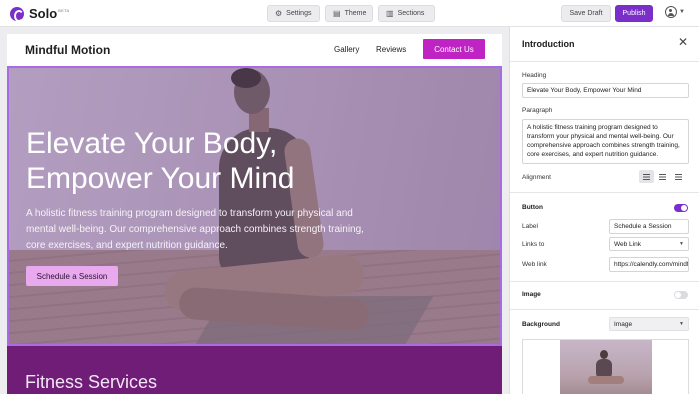 This screenshot has width=699, height=394. What do you see at coordinates (532, 207) in the screenshot?
I see `button-section-title: Button` at bounding box center [532, 207].